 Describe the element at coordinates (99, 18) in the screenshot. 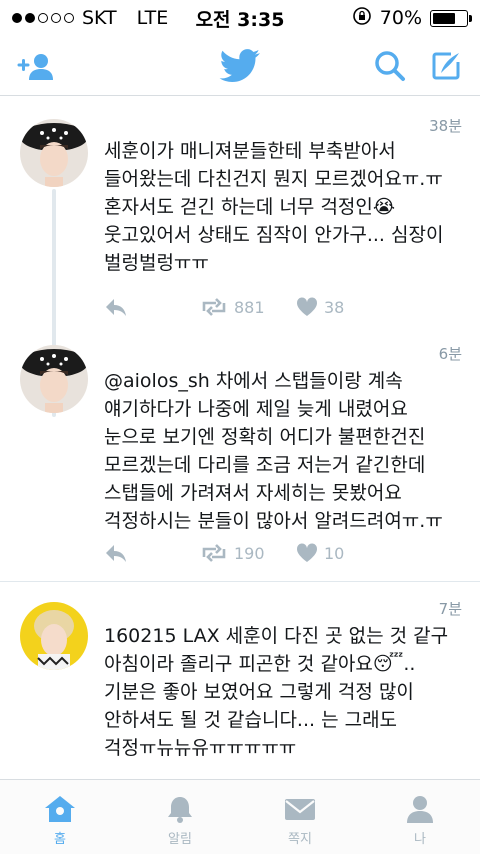

I see `carrier-name: SKT` at that location.